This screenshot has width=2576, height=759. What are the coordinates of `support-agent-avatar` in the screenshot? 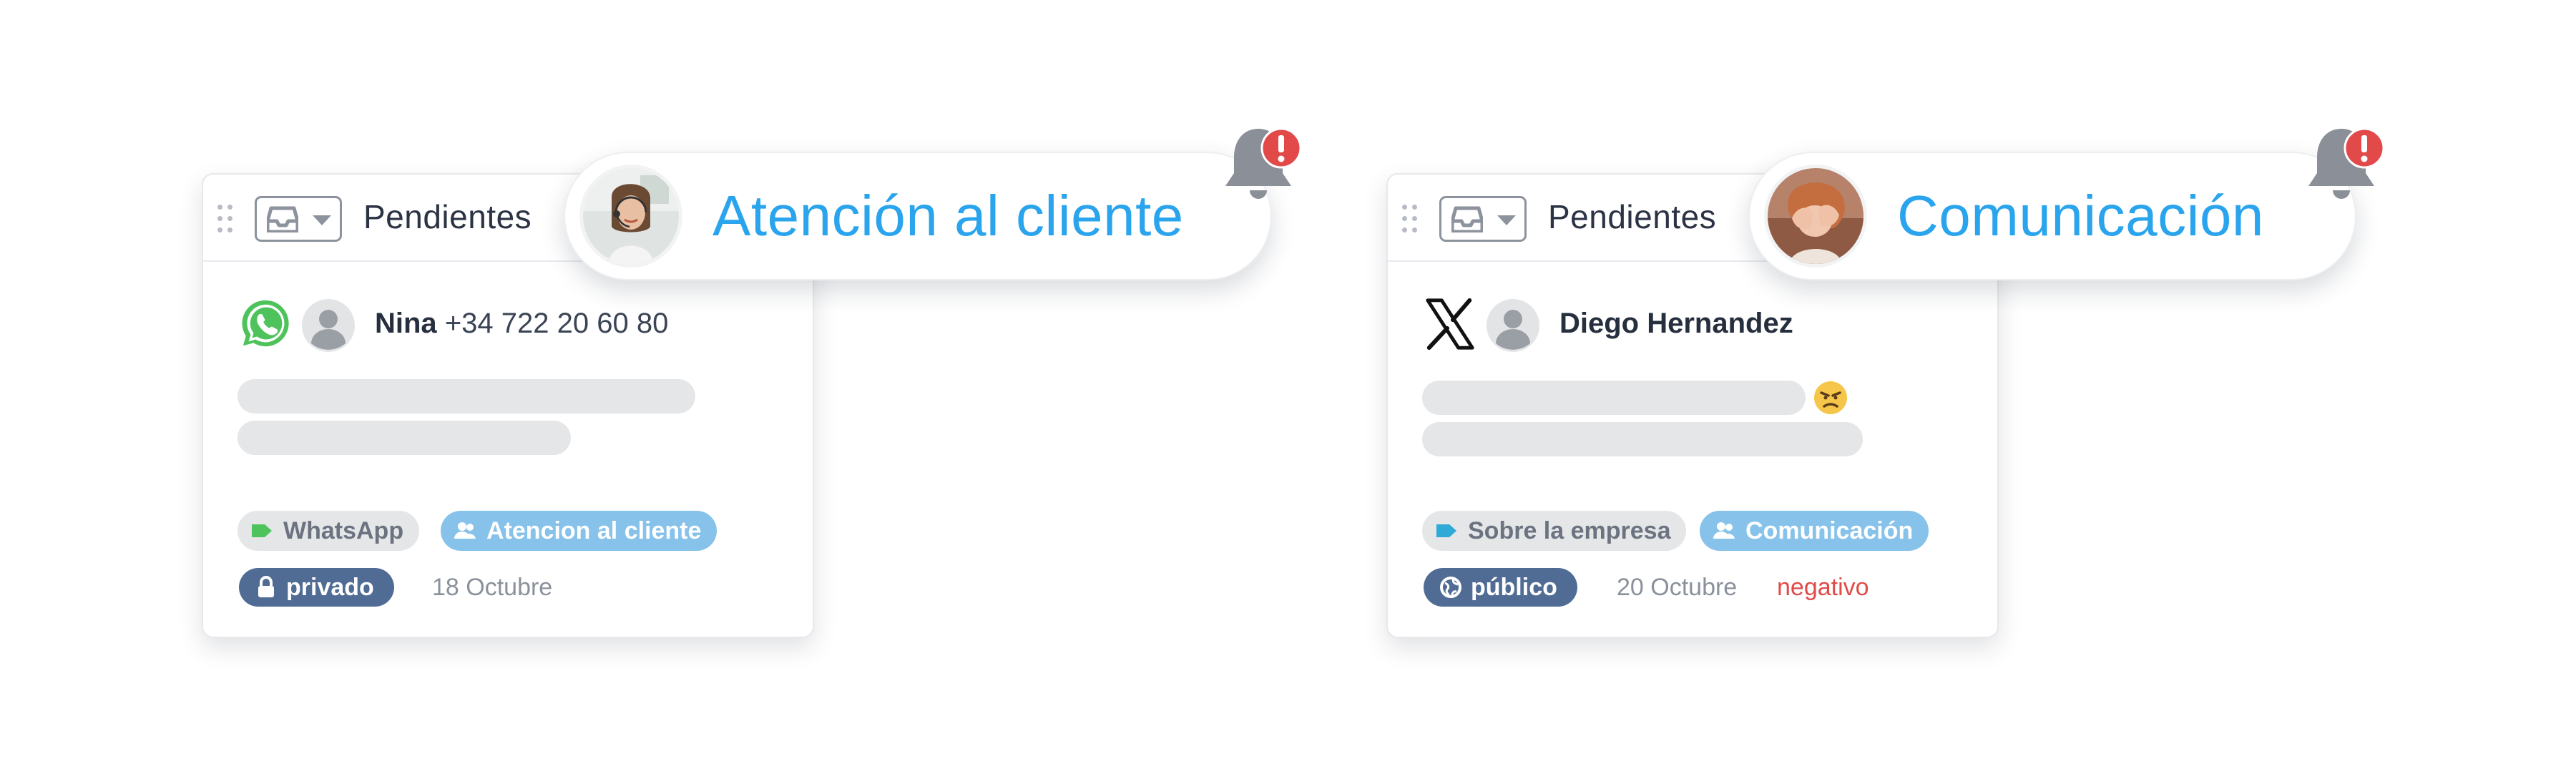 It's located at (630, 217).